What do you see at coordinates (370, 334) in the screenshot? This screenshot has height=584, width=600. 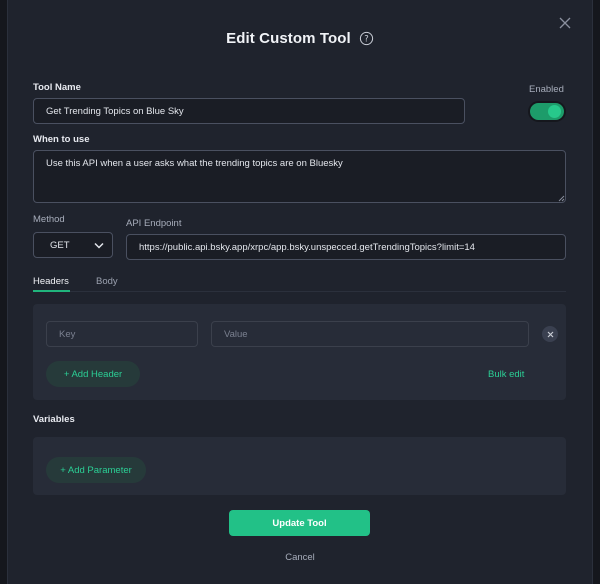 I see `header-value-input: Value` at bounding box center [370, 334].